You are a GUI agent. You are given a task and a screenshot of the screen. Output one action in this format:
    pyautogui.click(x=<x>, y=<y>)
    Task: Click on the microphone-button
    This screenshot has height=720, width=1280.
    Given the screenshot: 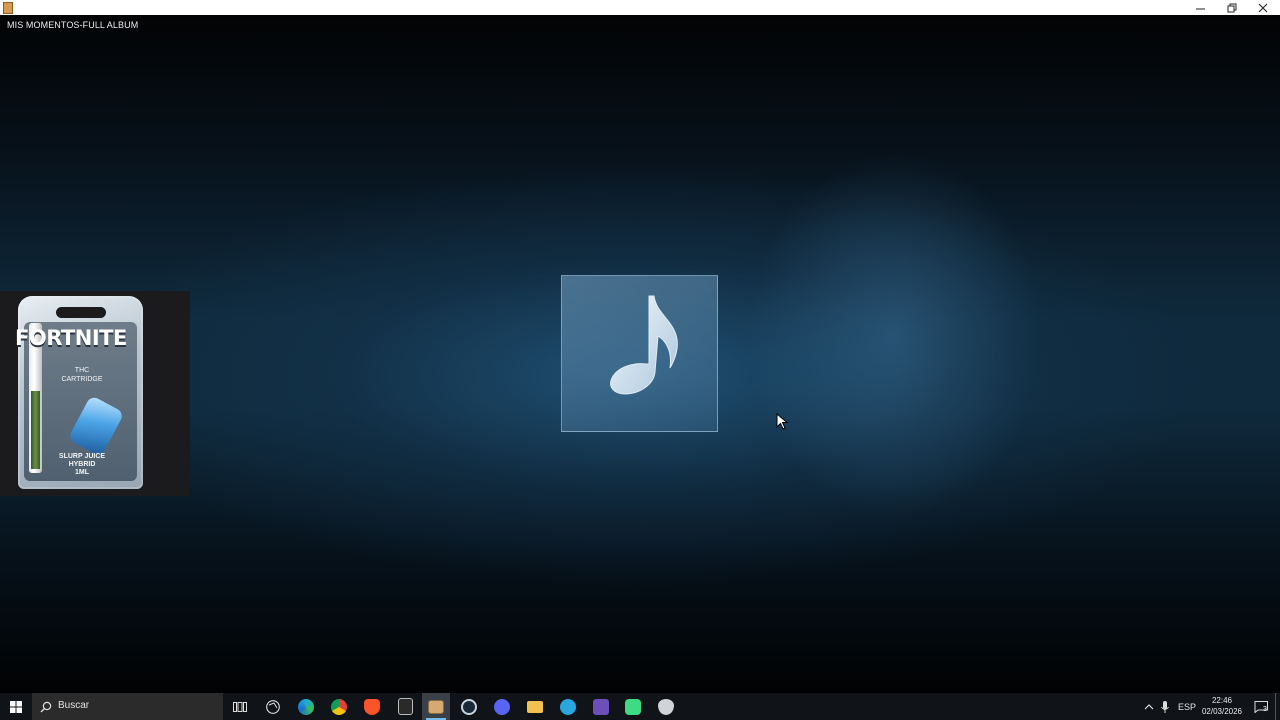 What is the action you would take?
    pyautogui.click(x=1165, y=706)
    